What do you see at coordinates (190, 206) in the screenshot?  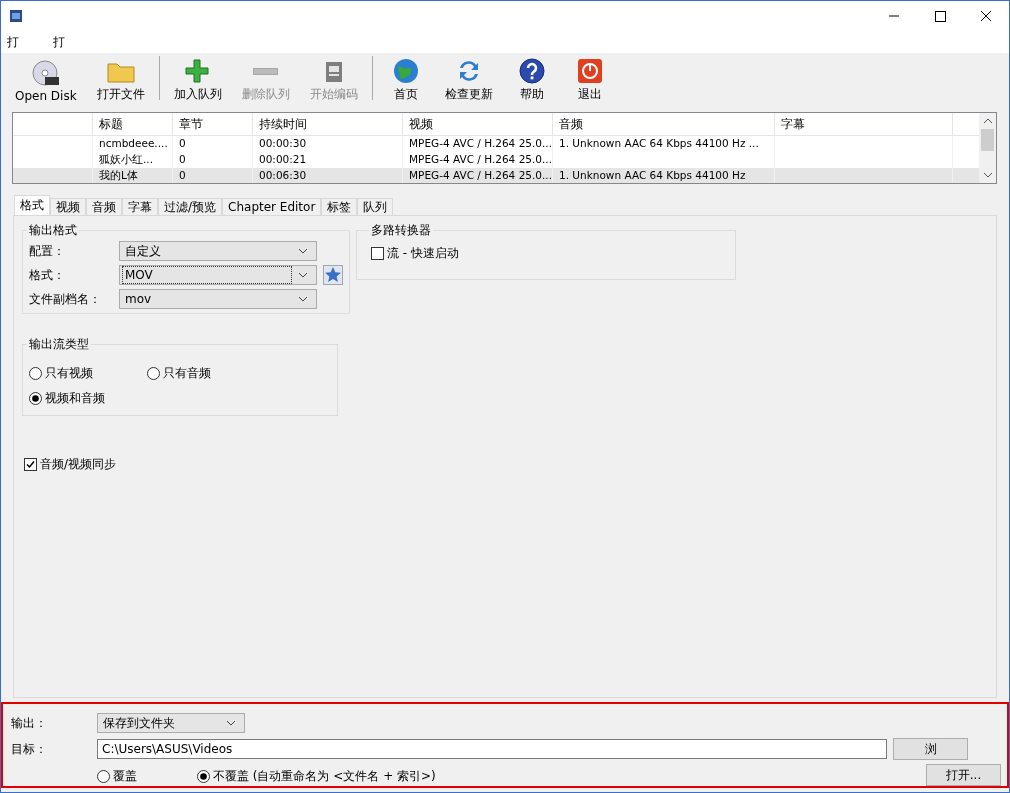 I see `tab: 过滤/预览` at bounding box center [190, 206].